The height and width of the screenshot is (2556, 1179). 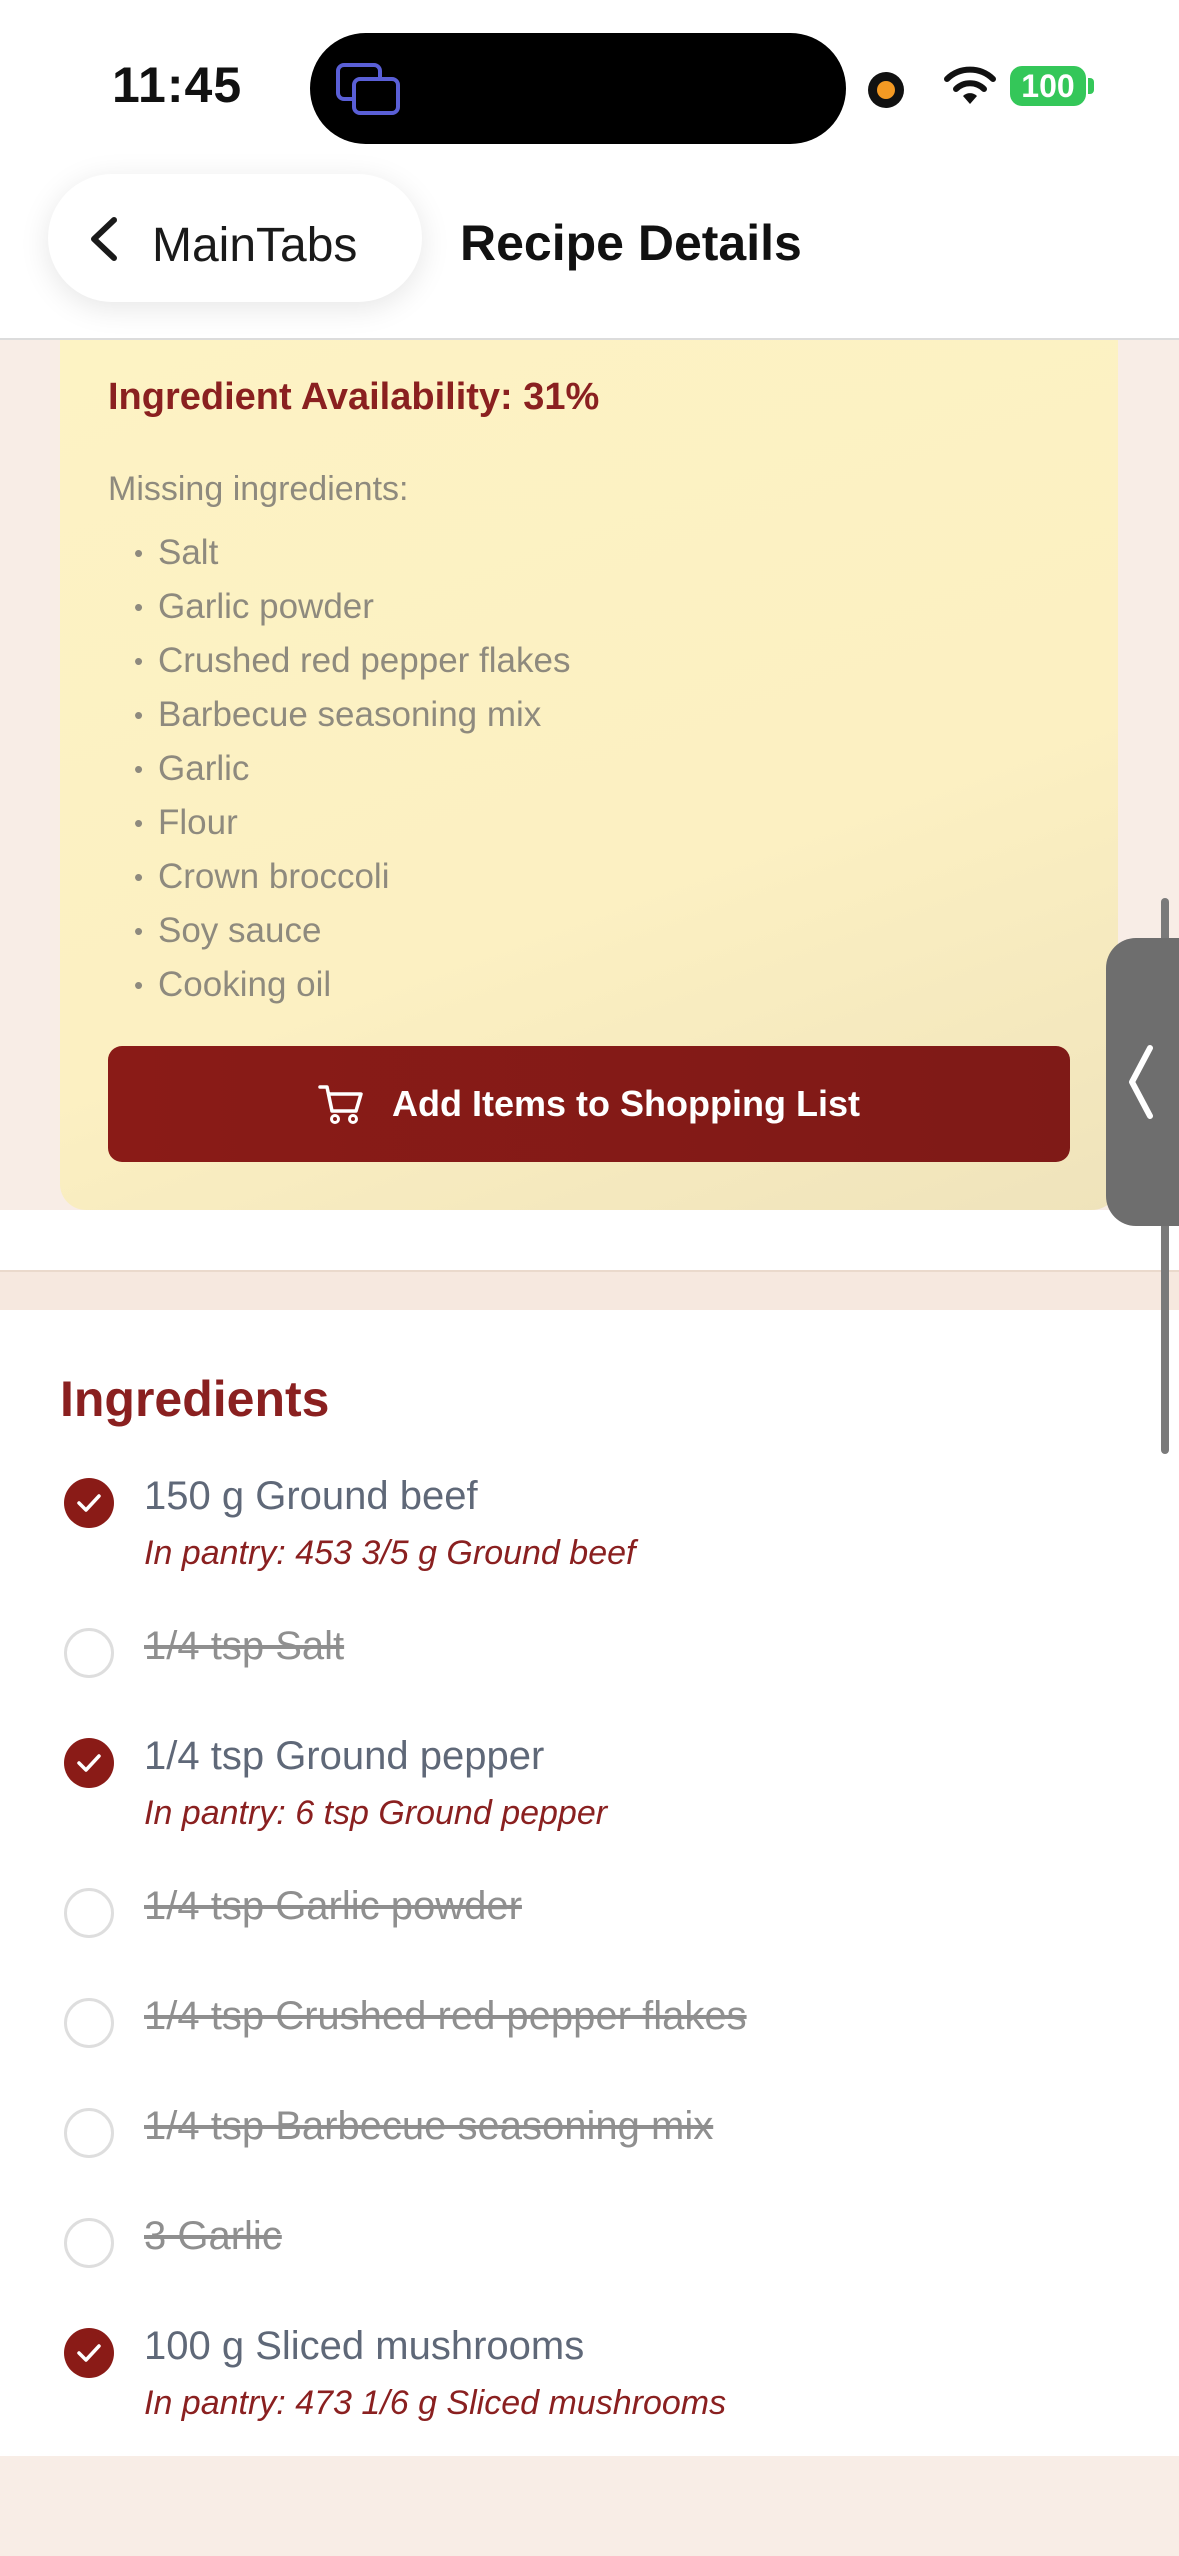 What do you see at coordinates (177, 85) in the screenshot?
I see `clock-time: 11:45` at bounding box center [177, 85].